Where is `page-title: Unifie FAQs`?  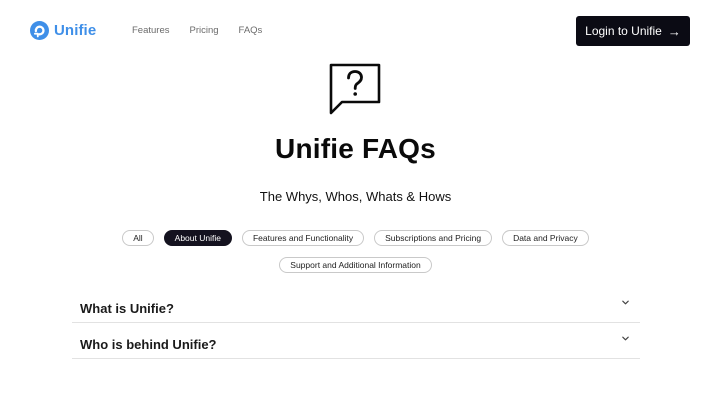
page-title: Unifie FAQs is located at coordinates (355, 148).